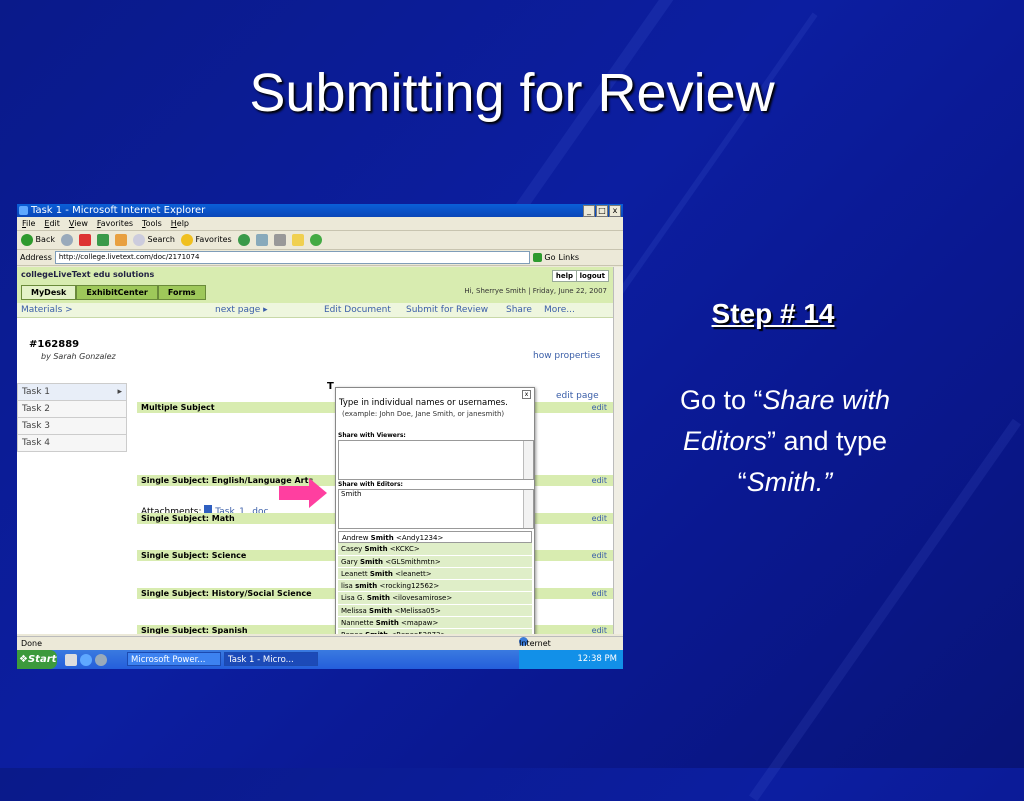  Describe the element at coordinates (716, 400) in the screenshot. I see `instruction-prefix: Go to` at that location.